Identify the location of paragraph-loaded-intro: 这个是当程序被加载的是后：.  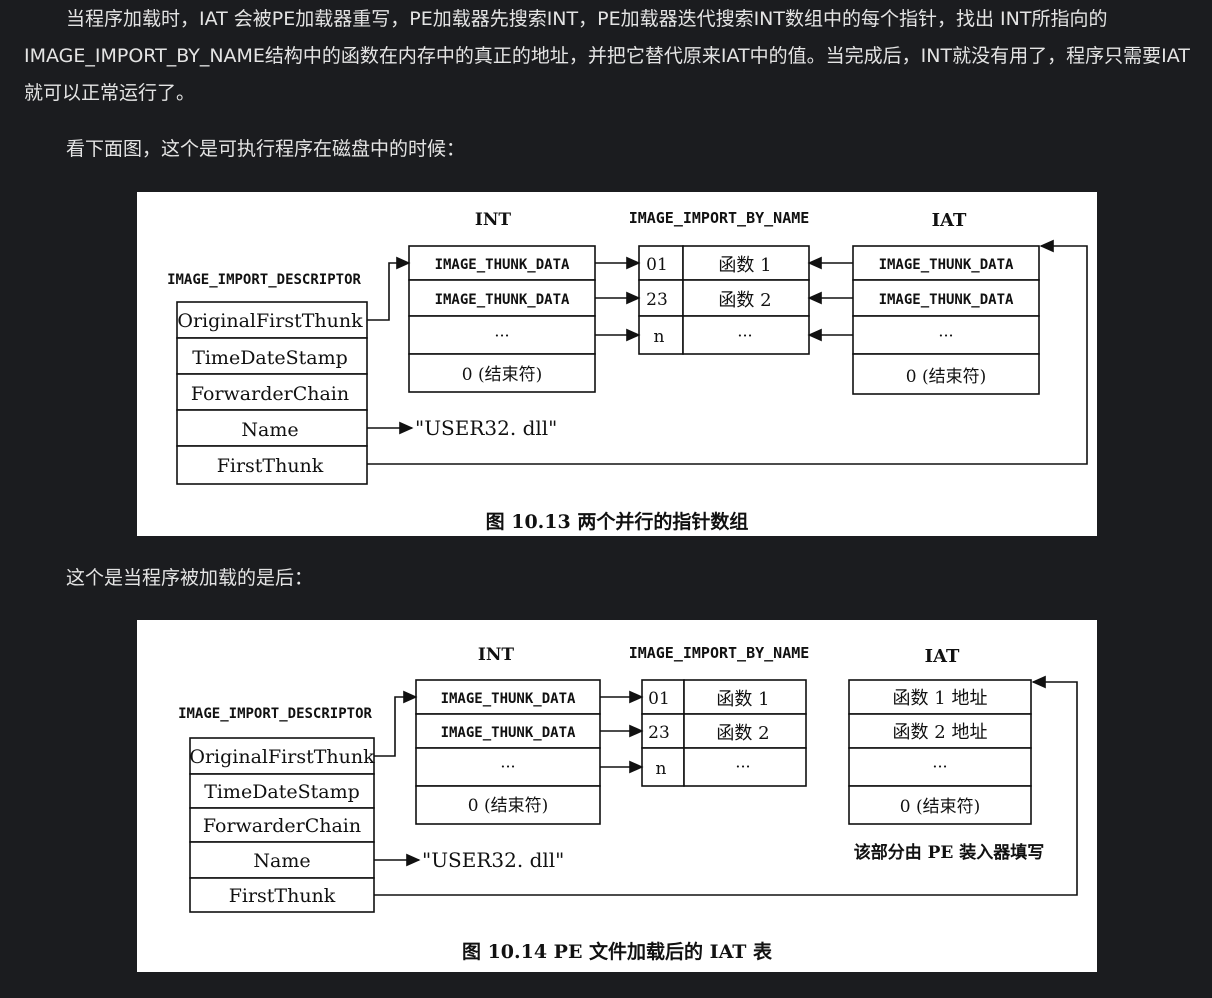
(190, 578).